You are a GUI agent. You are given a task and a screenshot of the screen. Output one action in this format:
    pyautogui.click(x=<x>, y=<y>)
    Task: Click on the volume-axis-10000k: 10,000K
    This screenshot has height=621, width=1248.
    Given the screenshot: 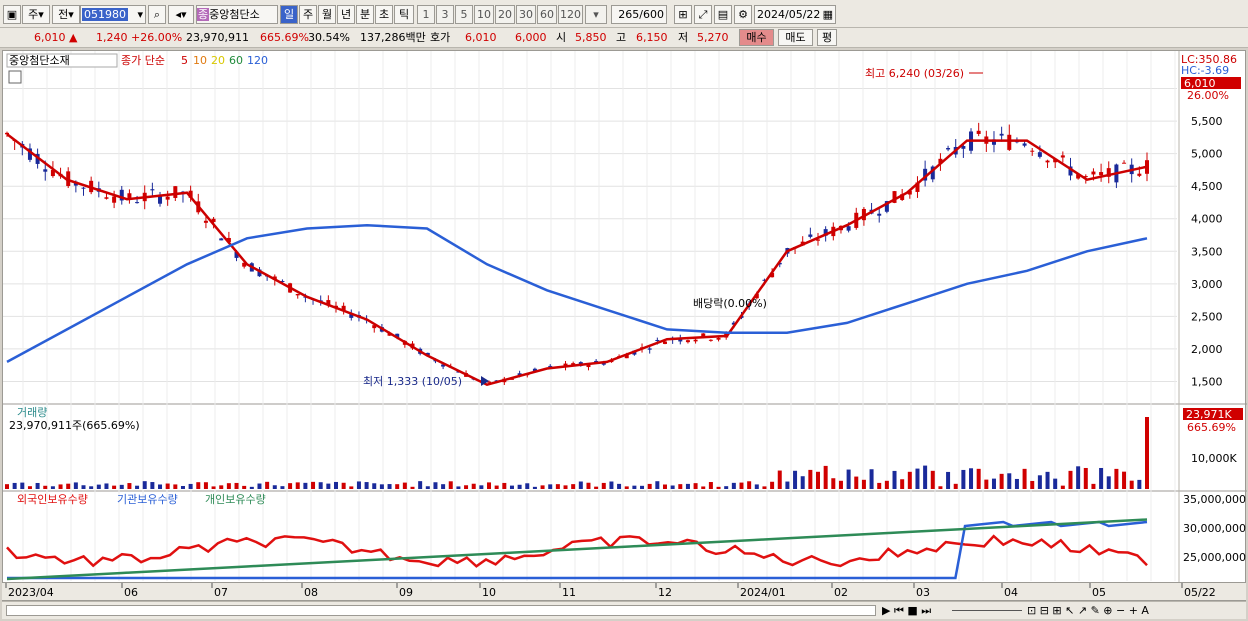 What is the action you would take?
    pyautogui.click(x=1214, y=458)
    